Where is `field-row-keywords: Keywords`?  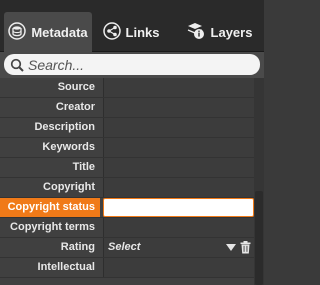 field-row-keywords: Keywords is located at coordinates (127, 148).